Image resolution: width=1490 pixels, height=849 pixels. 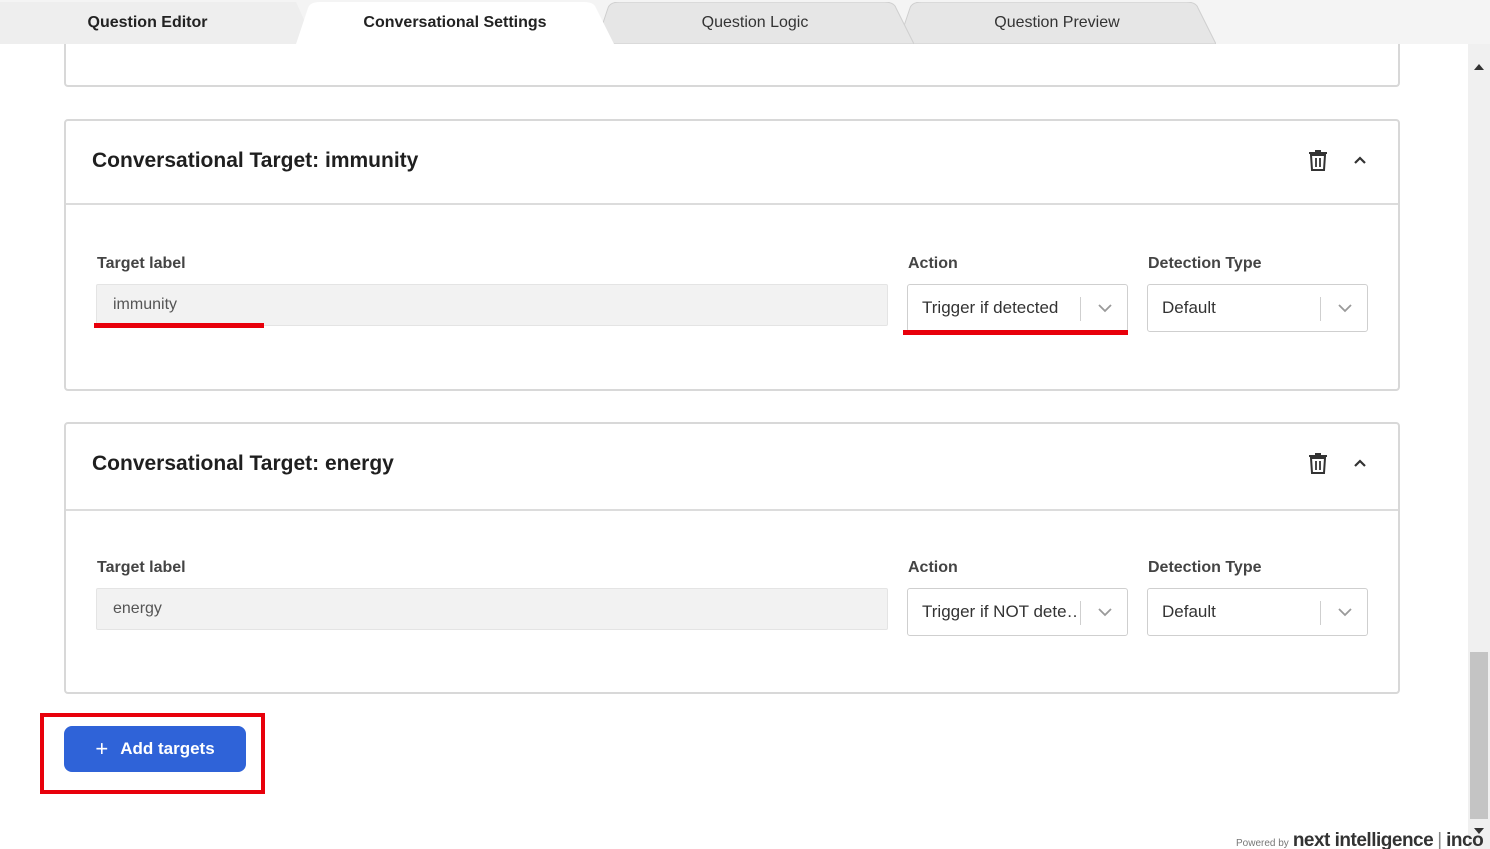 I want to click on card-header: Conversational Target: immunity, so click(x=732, y=163).